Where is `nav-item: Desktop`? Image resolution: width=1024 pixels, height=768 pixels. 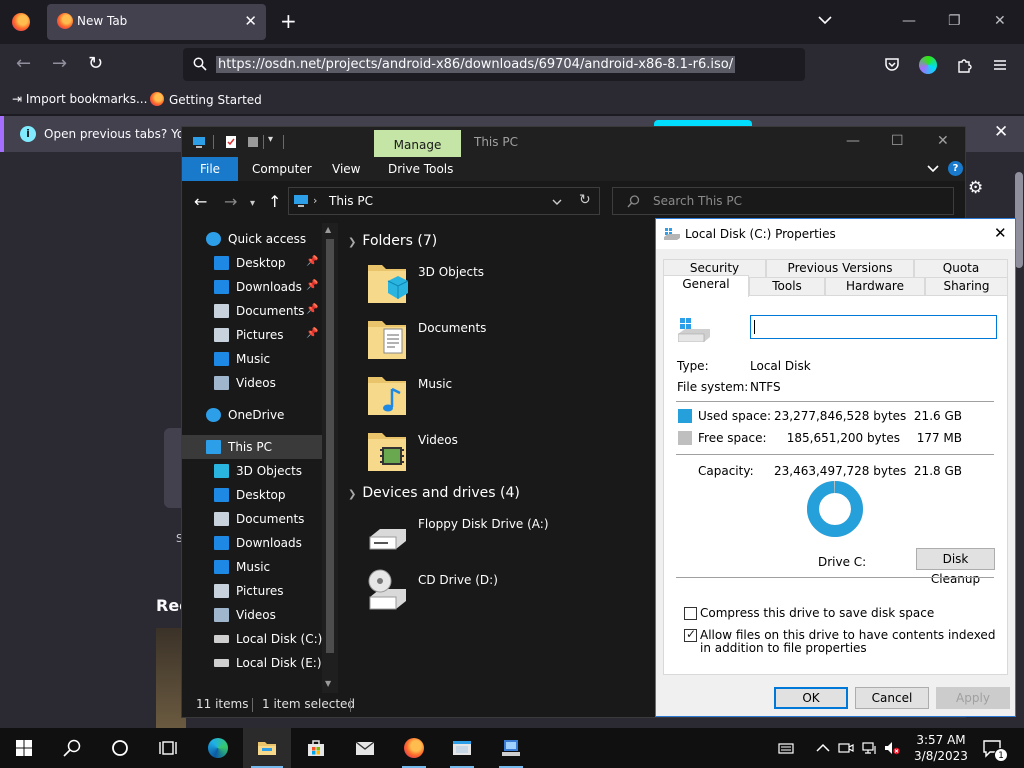
nav-item: Desktop is located at coordinates (252, 495).